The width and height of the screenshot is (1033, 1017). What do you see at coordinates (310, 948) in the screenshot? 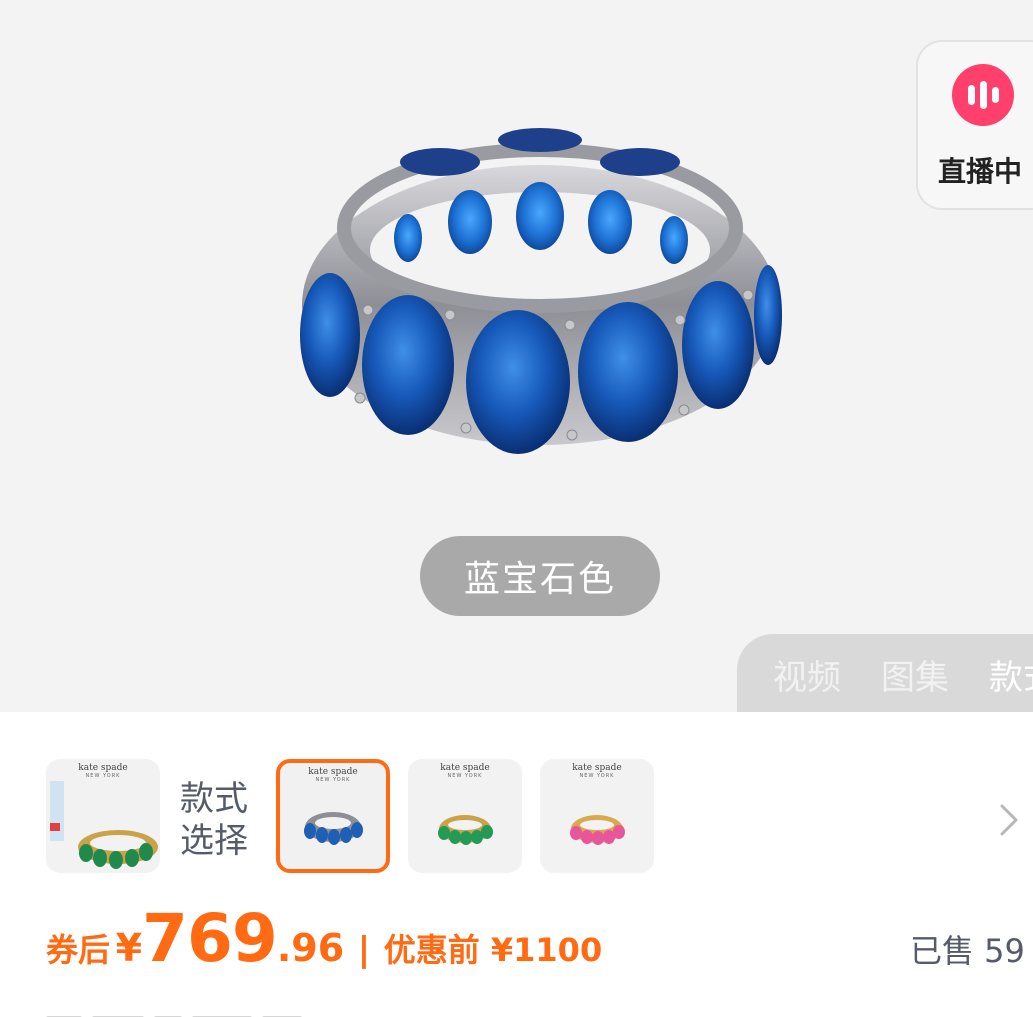
I see `price-decimal: .96` at bounding box center [310, 948].